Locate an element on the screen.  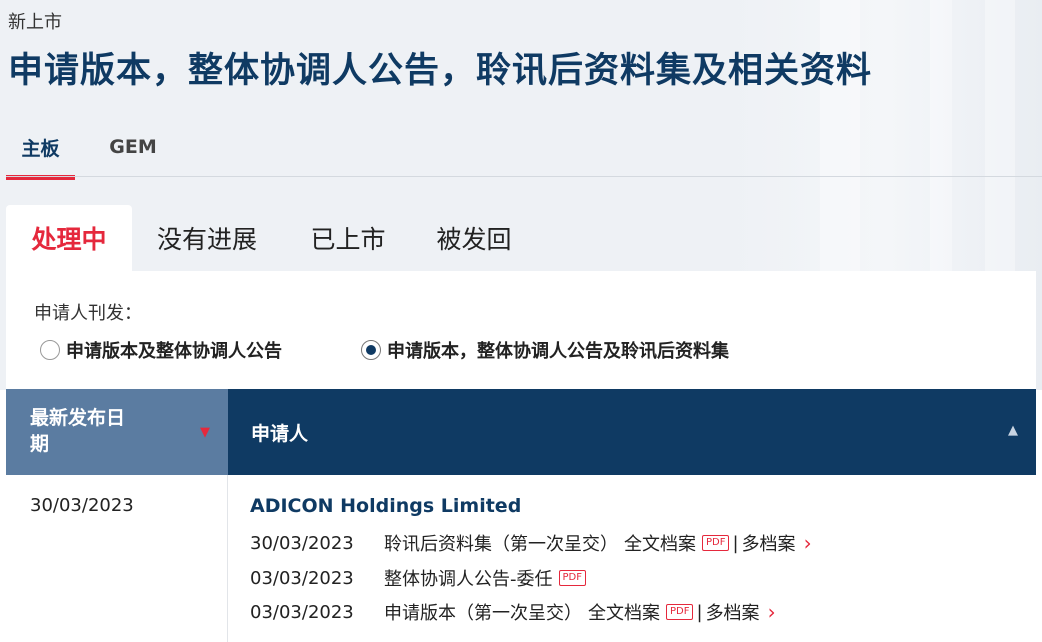
column-header-date: 最新发布日期 ▼ is located at coordinates (117, 432).